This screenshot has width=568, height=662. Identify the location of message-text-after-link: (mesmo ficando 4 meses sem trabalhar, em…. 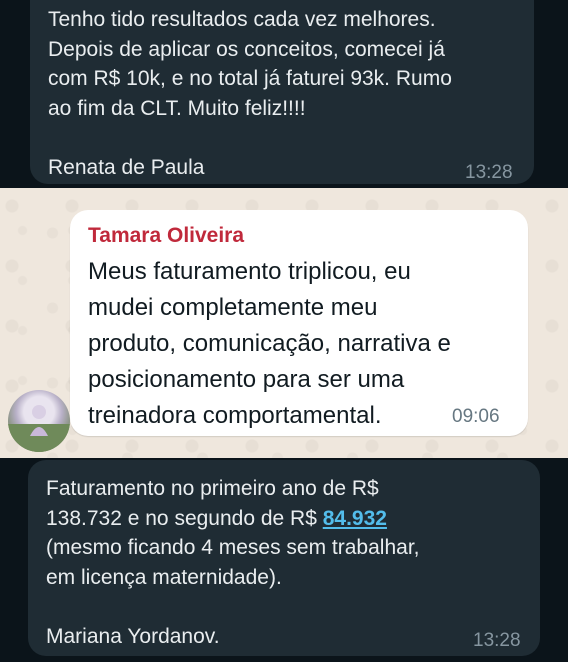
(233, 592).